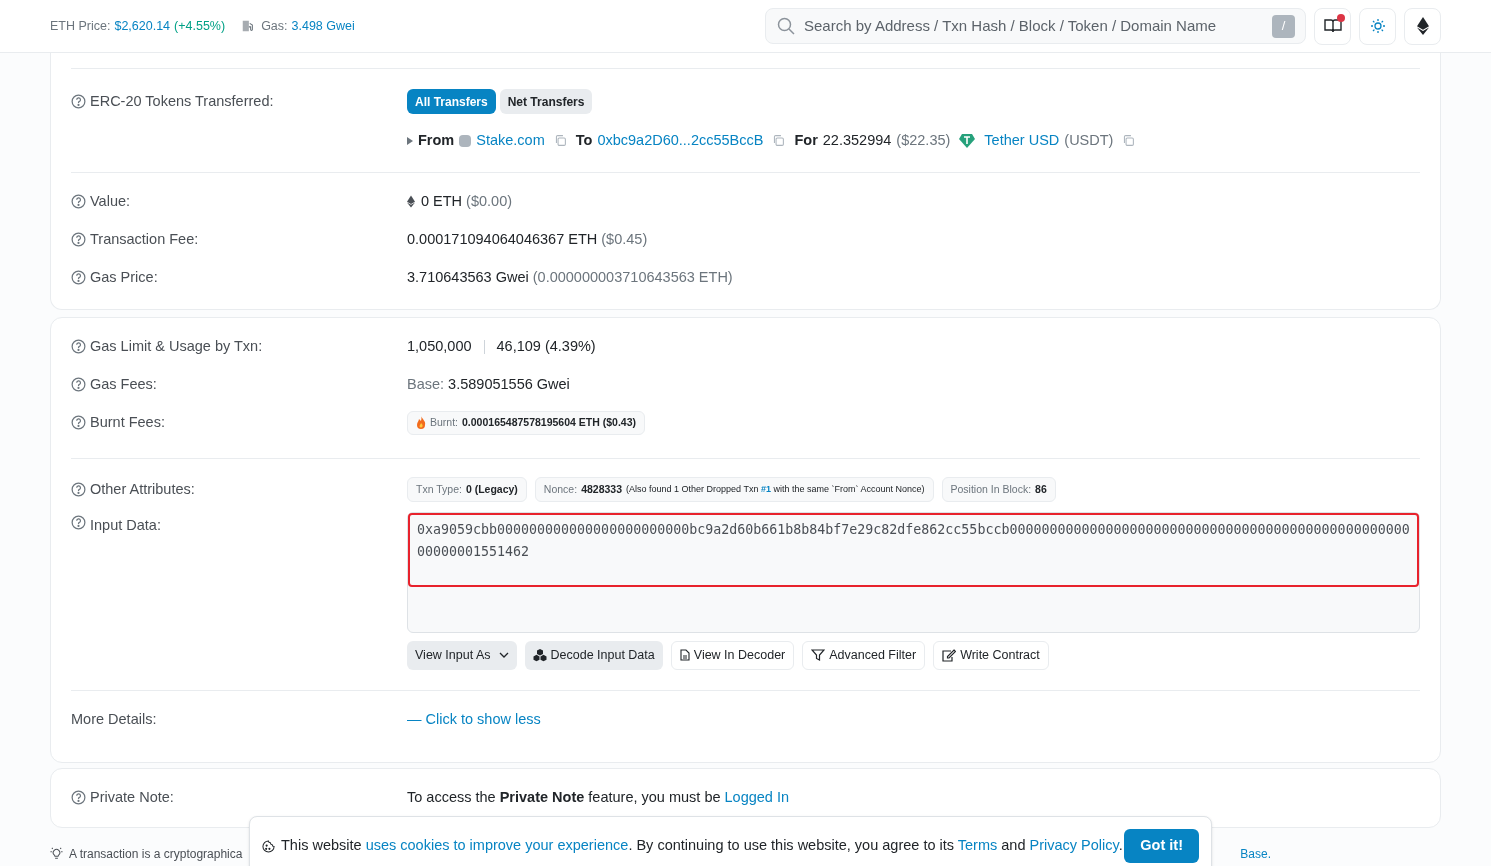 The image size is (1491, 866). What do you see at coordinates (765, 489) in the screenshot?
I see `dropped-txn-link: #1` at bounding box center [765, 489].